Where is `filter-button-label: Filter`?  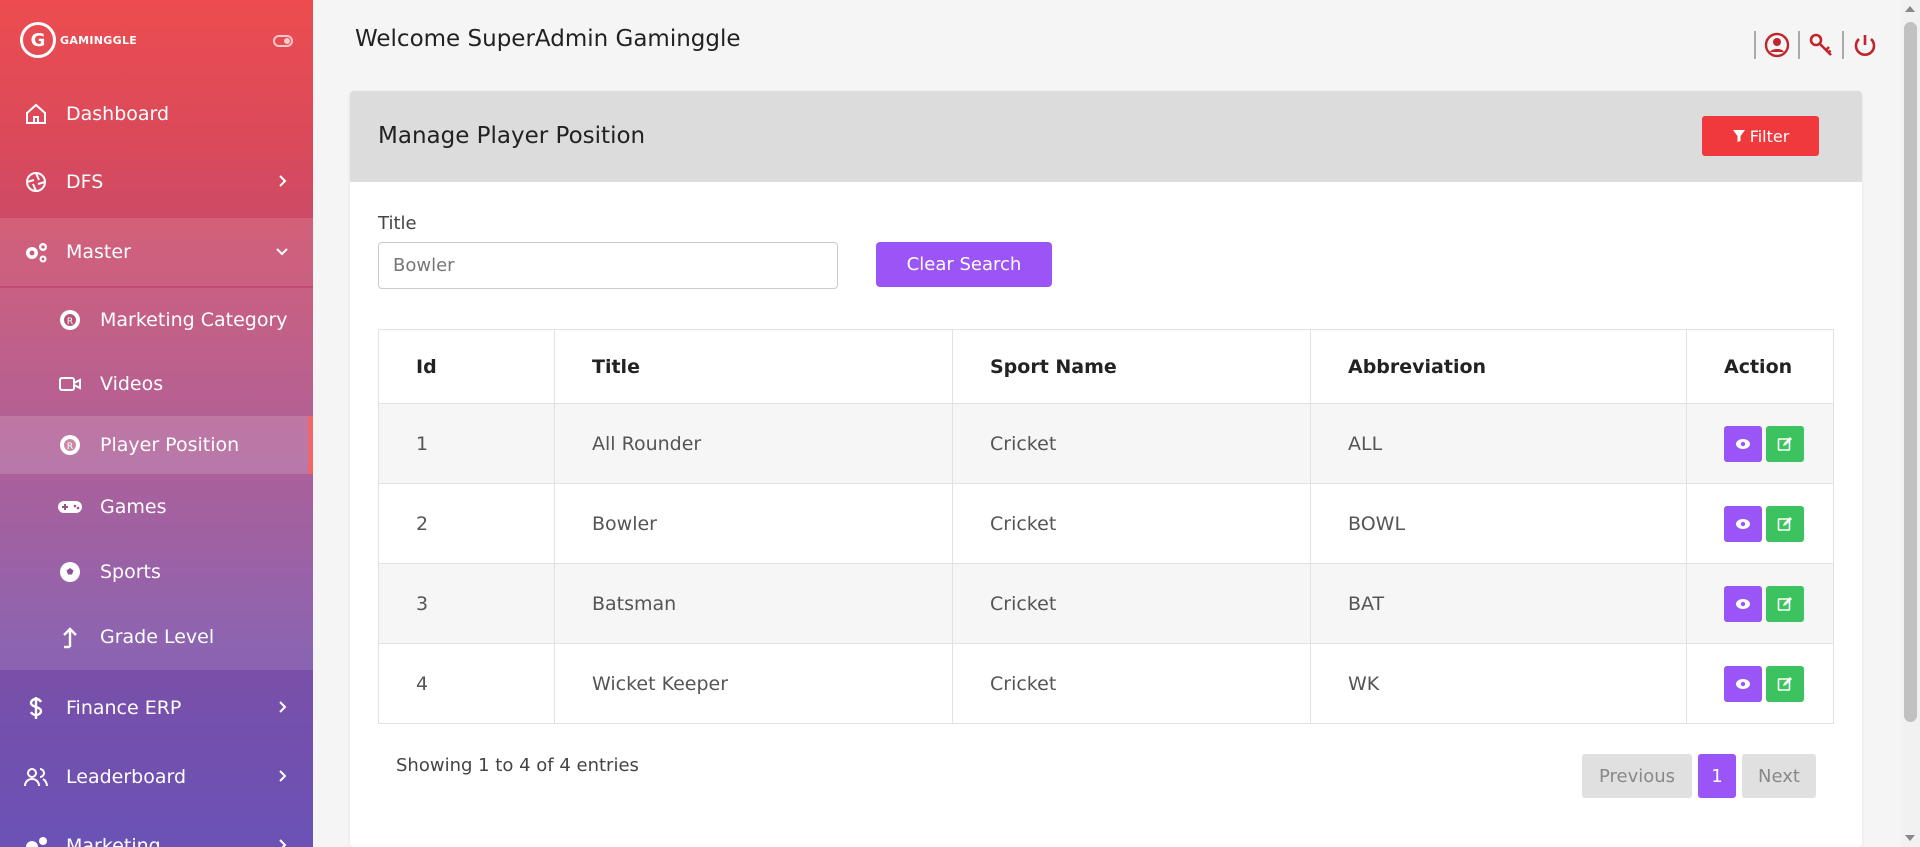
filter-button-label: Filter is located at coordinates (1769, 136).